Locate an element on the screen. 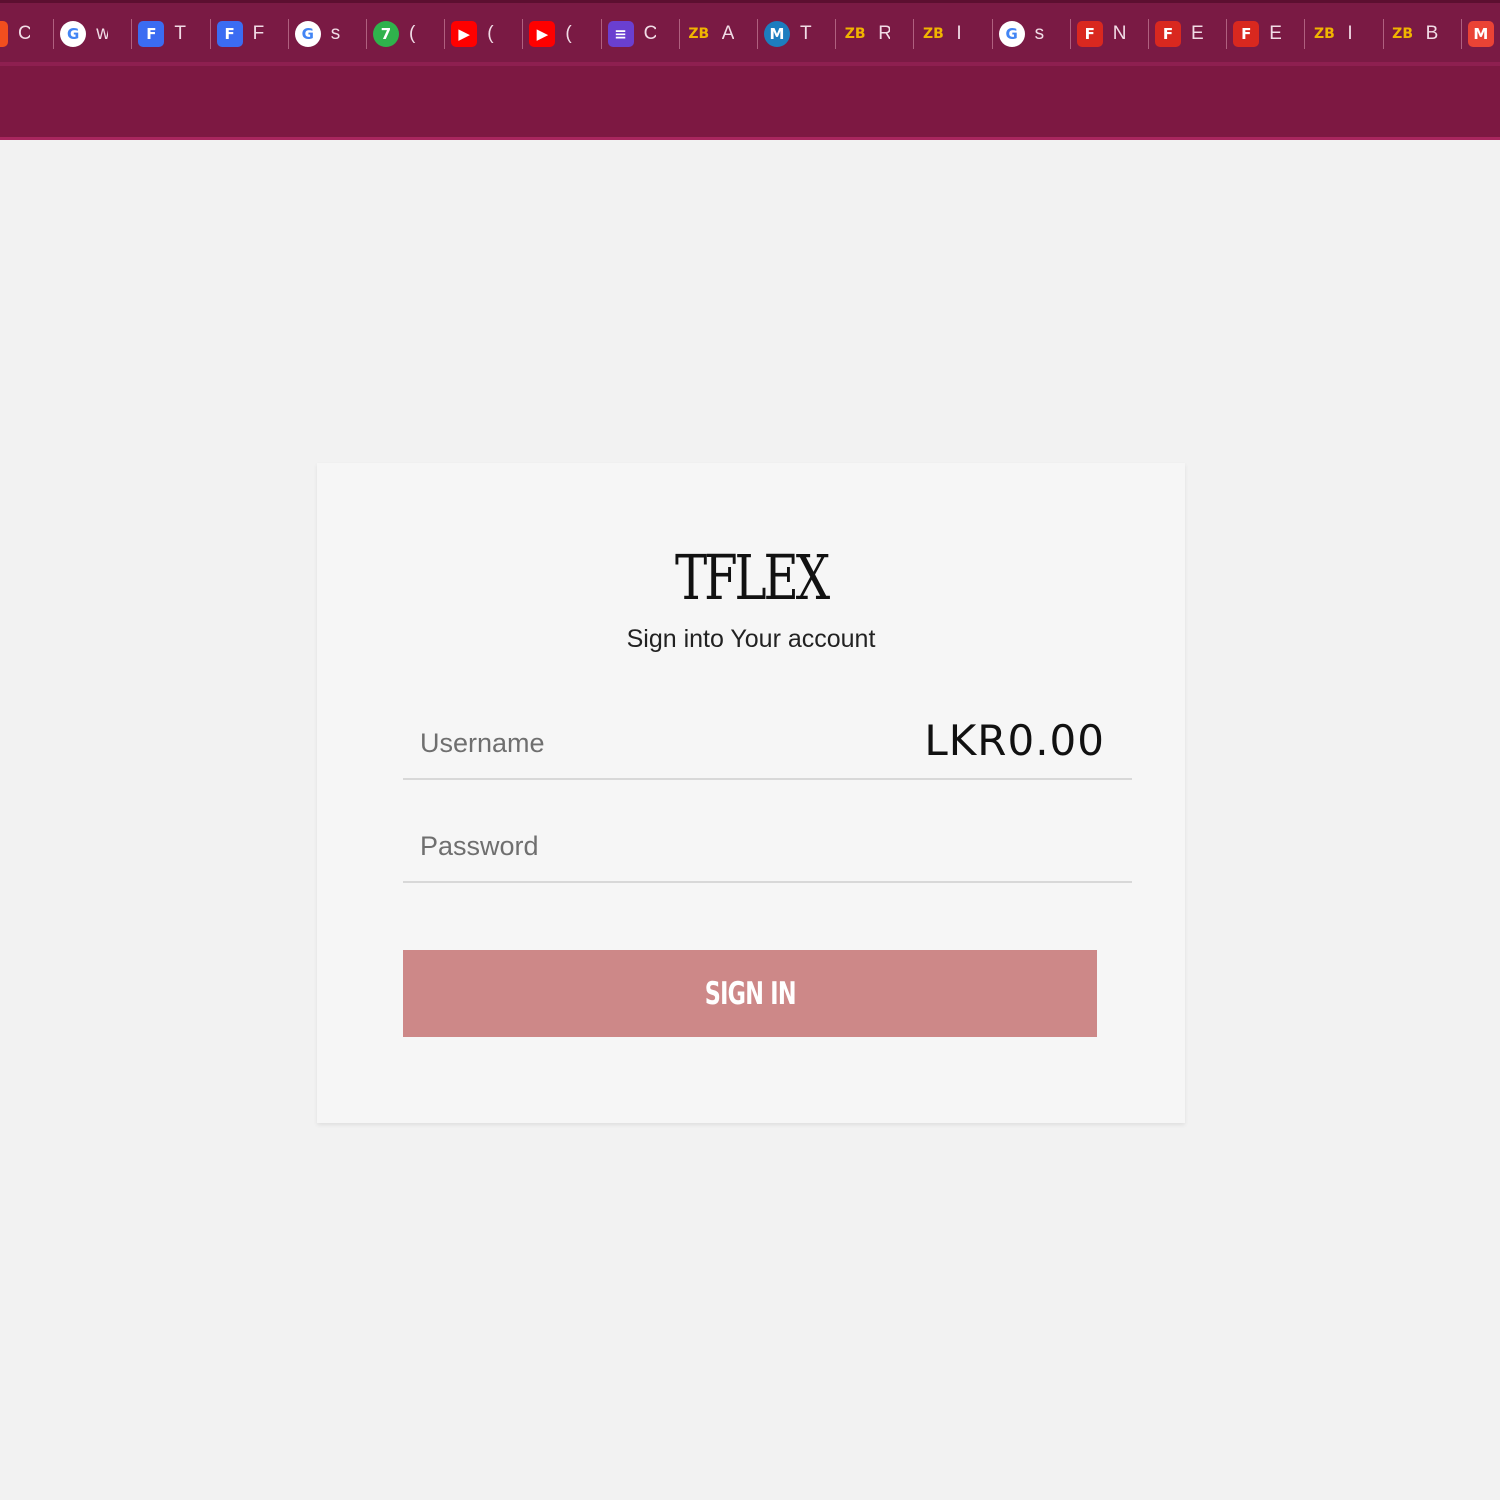 The width and height of the screenshot is (1500, 1500). meta-icon: M is located at coordinates (777, 34).